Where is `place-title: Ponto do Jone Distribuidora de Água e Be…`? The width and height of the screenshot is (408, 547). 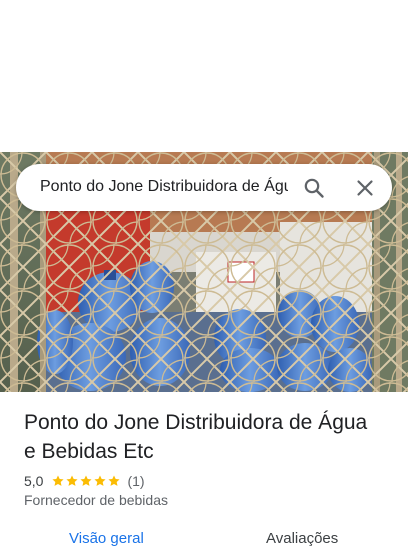
place-title: Ponto do Jone Distribuidora de Água e Be… is located at coordinates (196, 437).